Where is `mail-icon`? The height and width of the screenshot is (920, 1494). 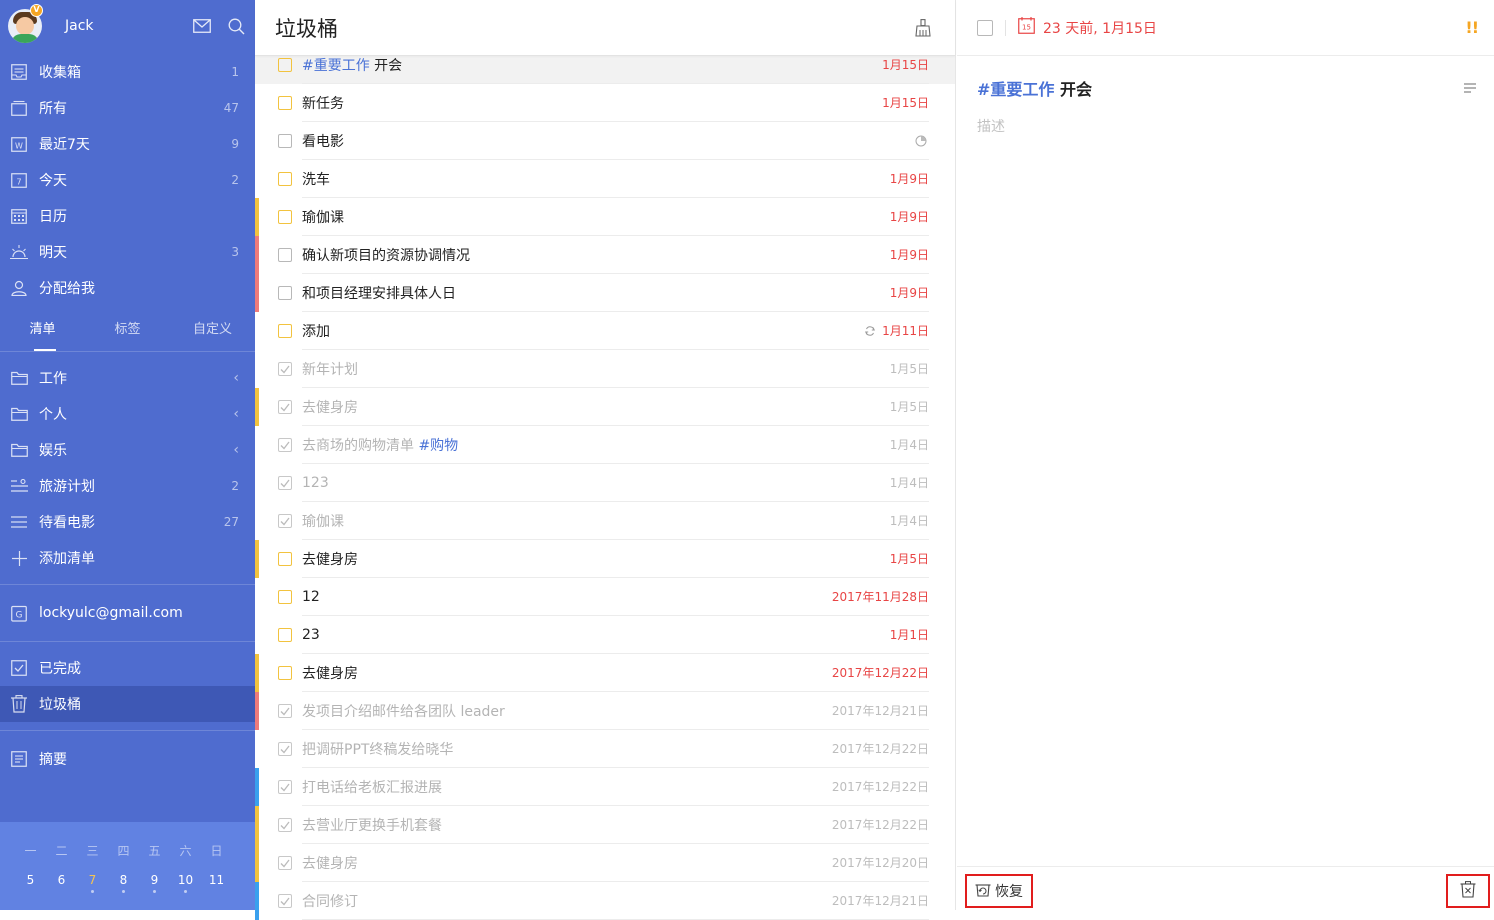 mail-icon is located at coordinates (202, 26).